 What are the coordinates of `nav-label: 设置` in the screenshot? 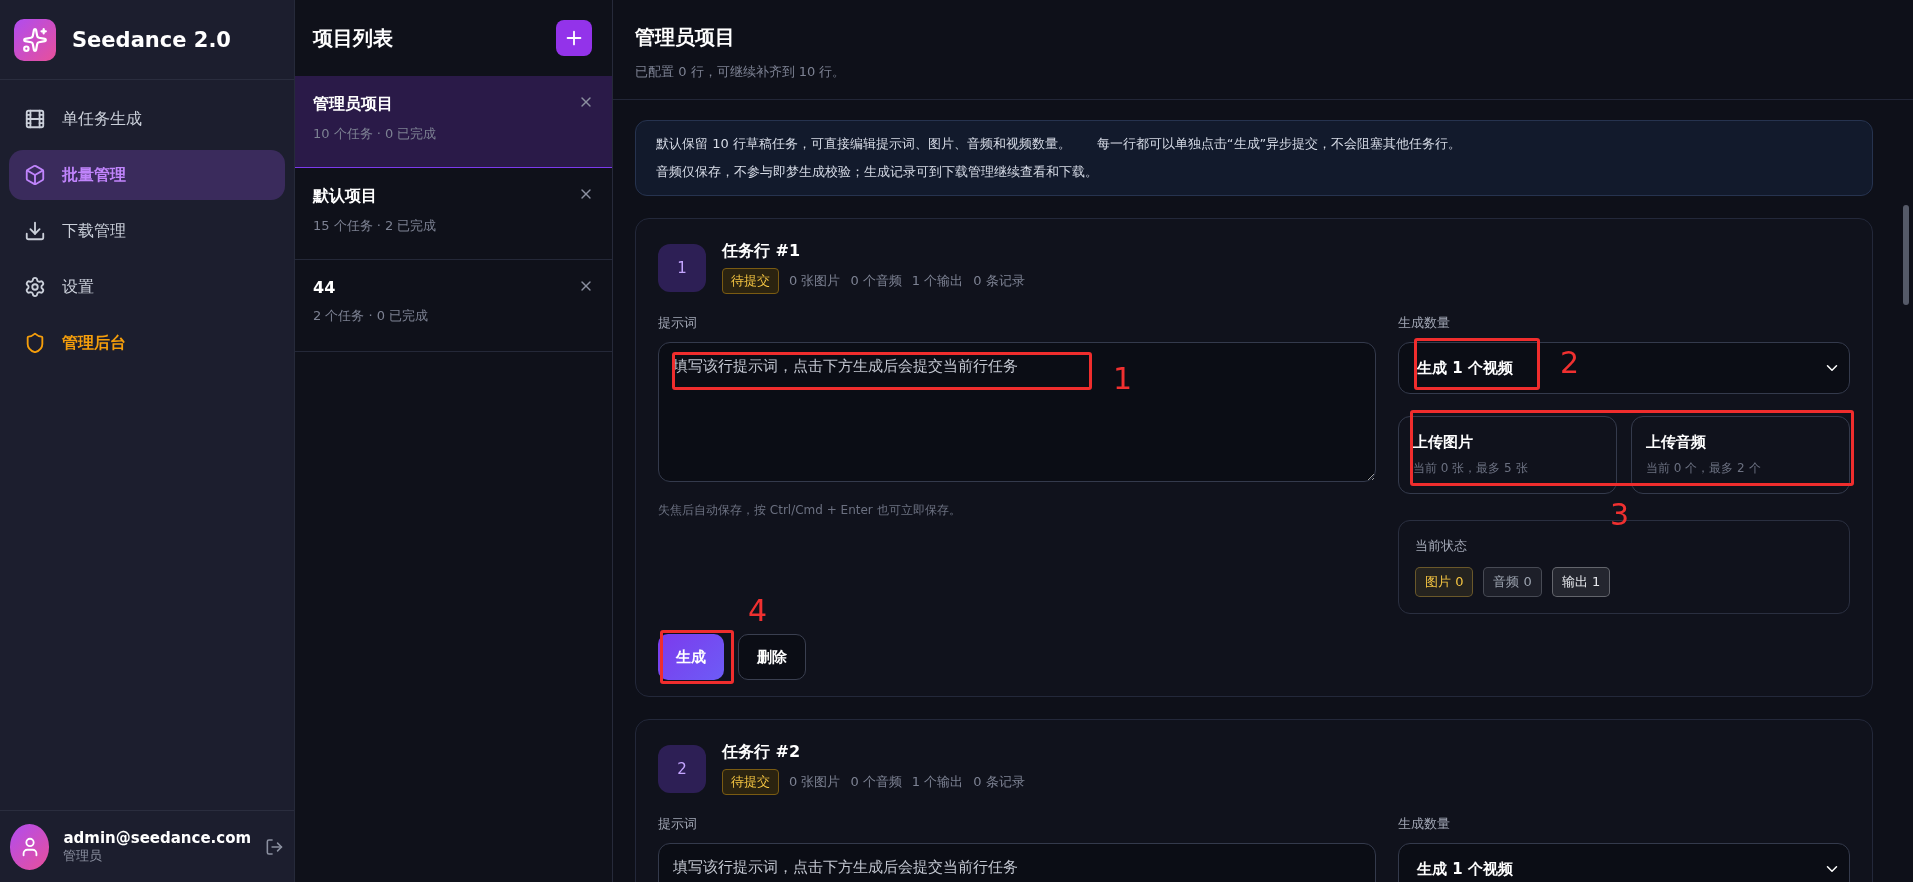 It's located at (78, 287).